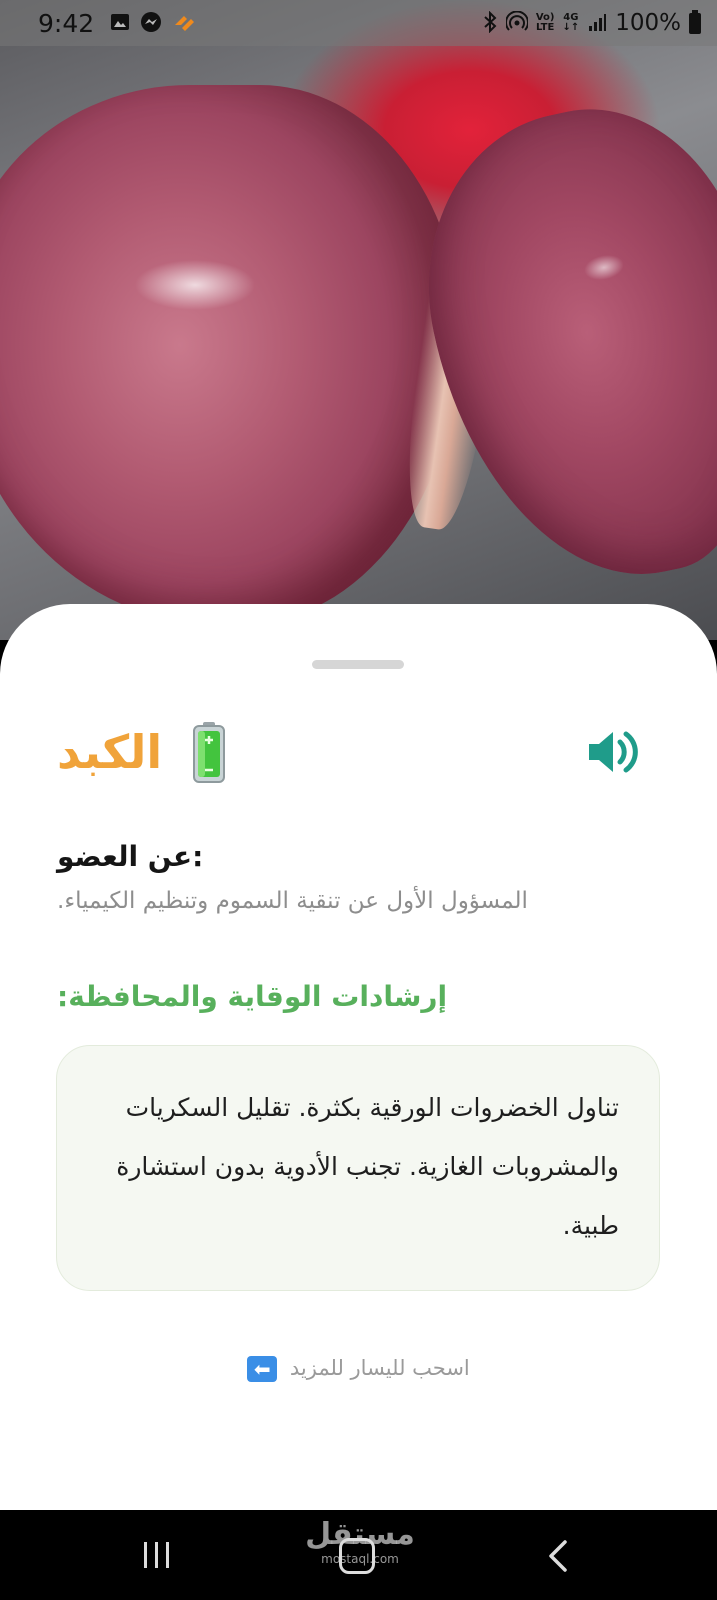  Describe the element at coordinates (262, 1369) in the screenshot. I see `left-arrow-icon: ⬅` at that location.